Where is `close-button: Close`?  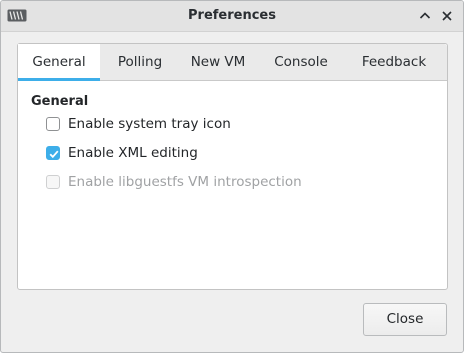
close-button: Close is located at coordinates (405, 319).